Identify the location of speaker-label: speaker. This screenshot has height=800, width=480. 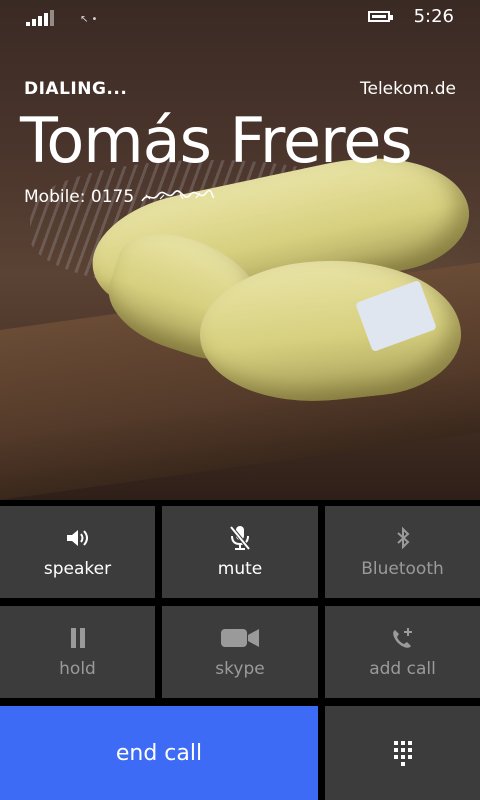
(77, 569).